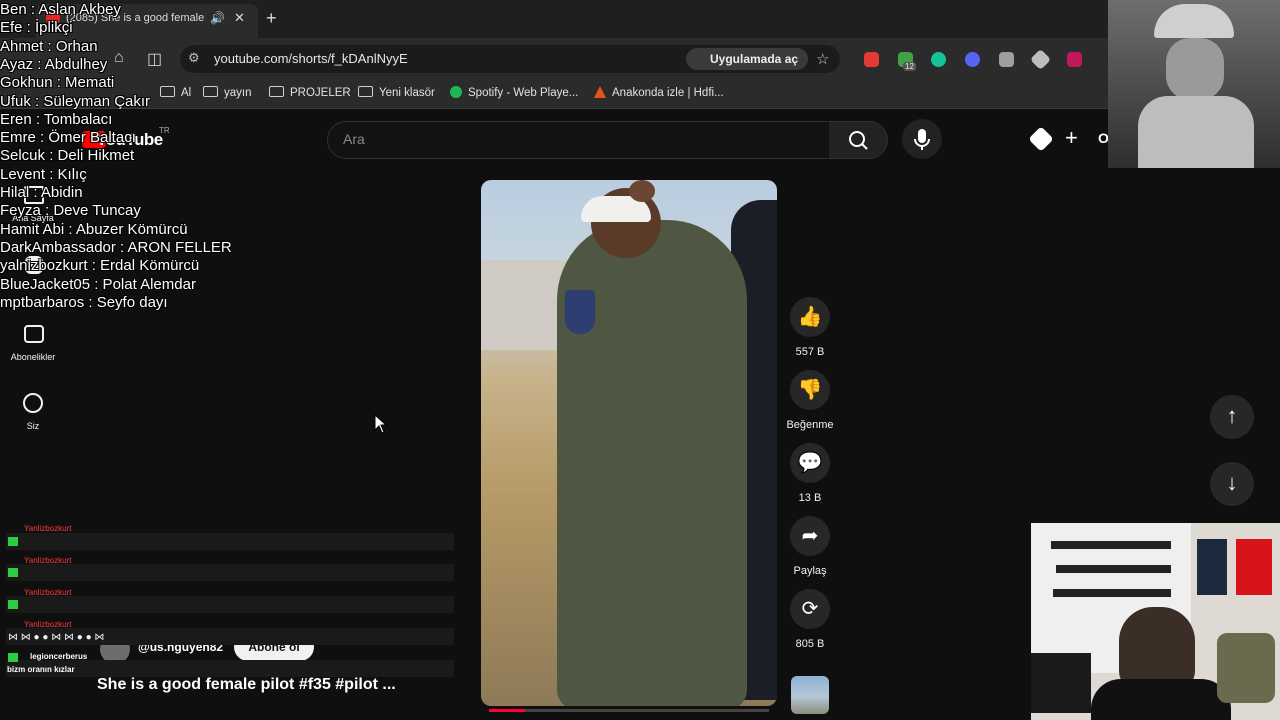 This screenshot has width=1280, height=720. What do you see at coordinates (1155, 621) in the screenshot?
I see `streamer-webcam` at bounding box center [1155, 621].